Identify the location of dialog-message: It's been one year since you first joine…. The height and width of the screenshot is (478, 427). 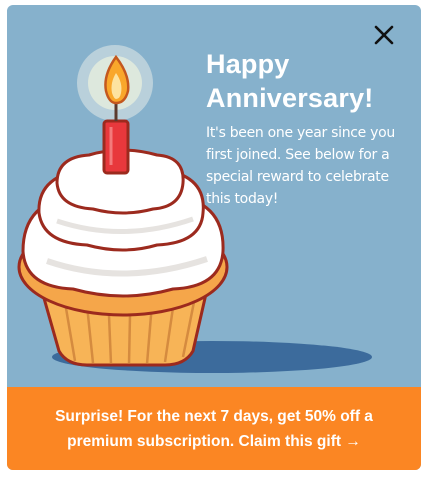
(300, 166).